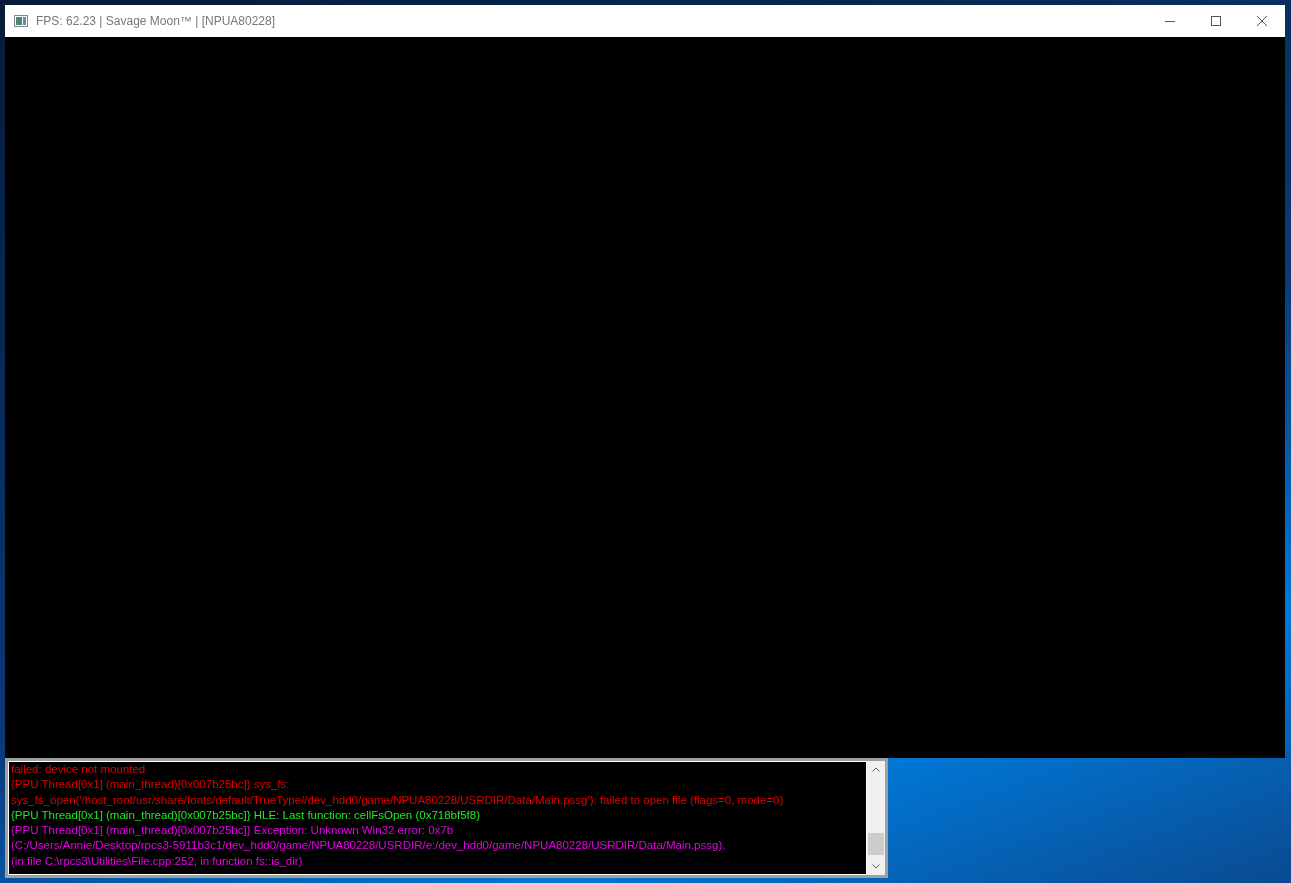 The image size is (1291, 883). I want to click on log-line: sys_fs_open('/host_root/usr/share/fonts/default/TrueType//dev_hdd0/game/NPUA80228/USRDIR/Data/Main.pssg'): failed to open file (flags=0, mode=0), so click(398, 800).